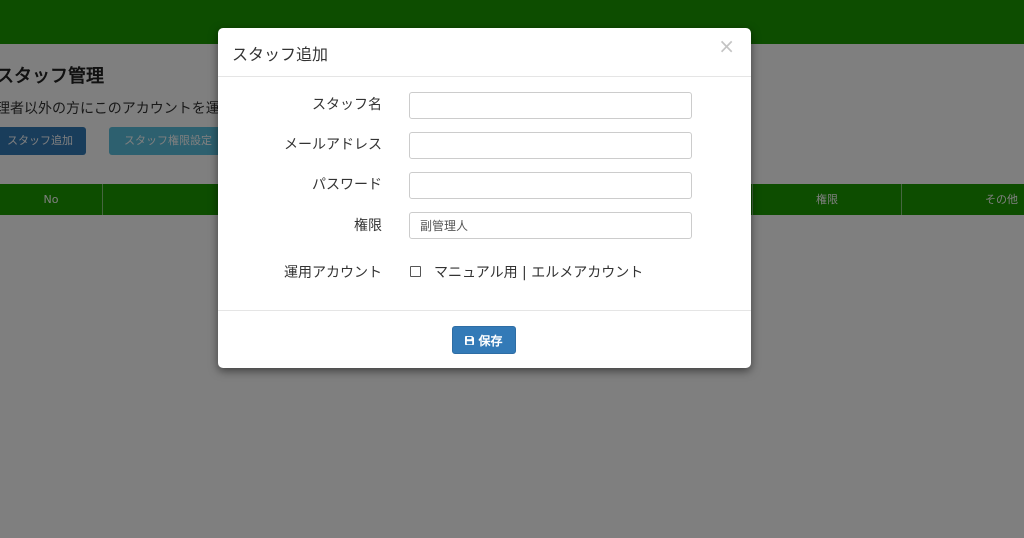 This screenshot has width=1024, height=538. What do you see at coordinates (726, 46) in the screenshot?
I see `close-icon: ×` at bounding box center [726, 46].